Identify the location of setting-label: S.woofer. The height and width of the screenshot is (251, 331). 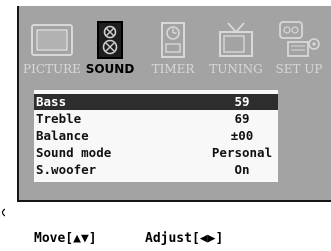
(66, 169).